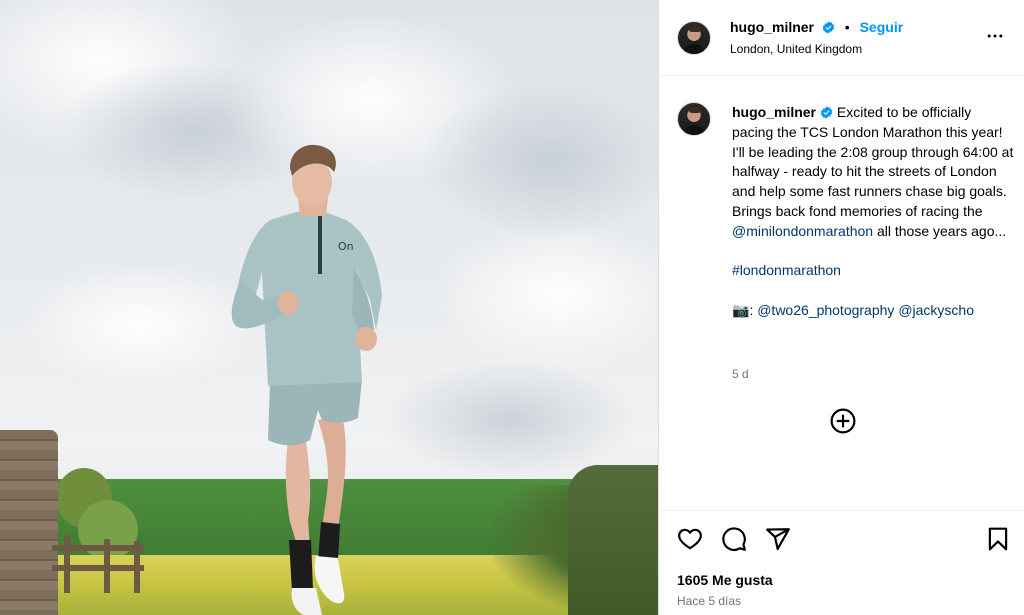  What do you see at coordinates (694, 38) in the screenshot?
I see `avatar` at bounding box center [694, 38].